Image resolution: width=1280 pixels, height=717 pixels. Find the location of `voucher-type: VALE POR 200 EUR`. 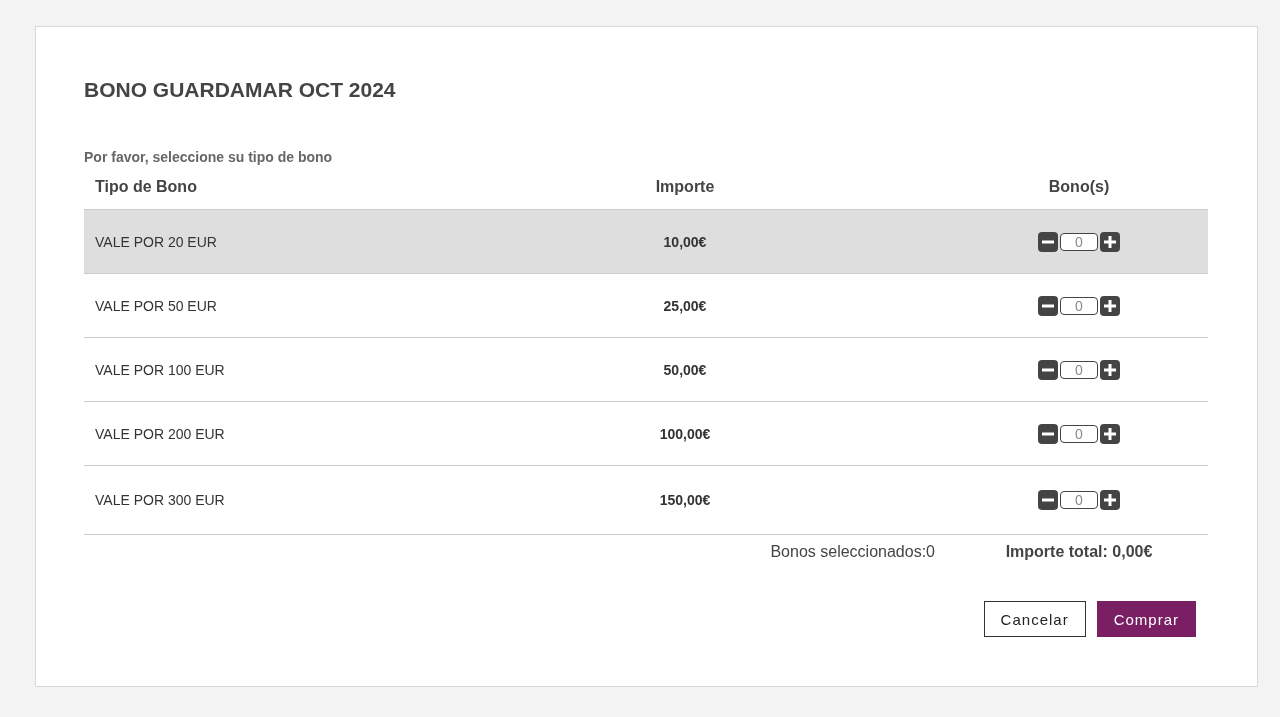

voucher-type: VALE POR 200 EUR is located at coordinates (160, 433).